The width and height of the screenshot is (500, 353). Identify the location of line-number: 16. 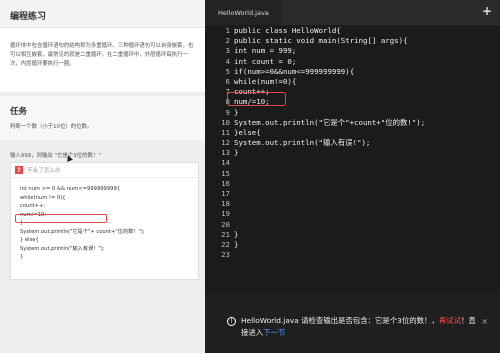
(225, 183).